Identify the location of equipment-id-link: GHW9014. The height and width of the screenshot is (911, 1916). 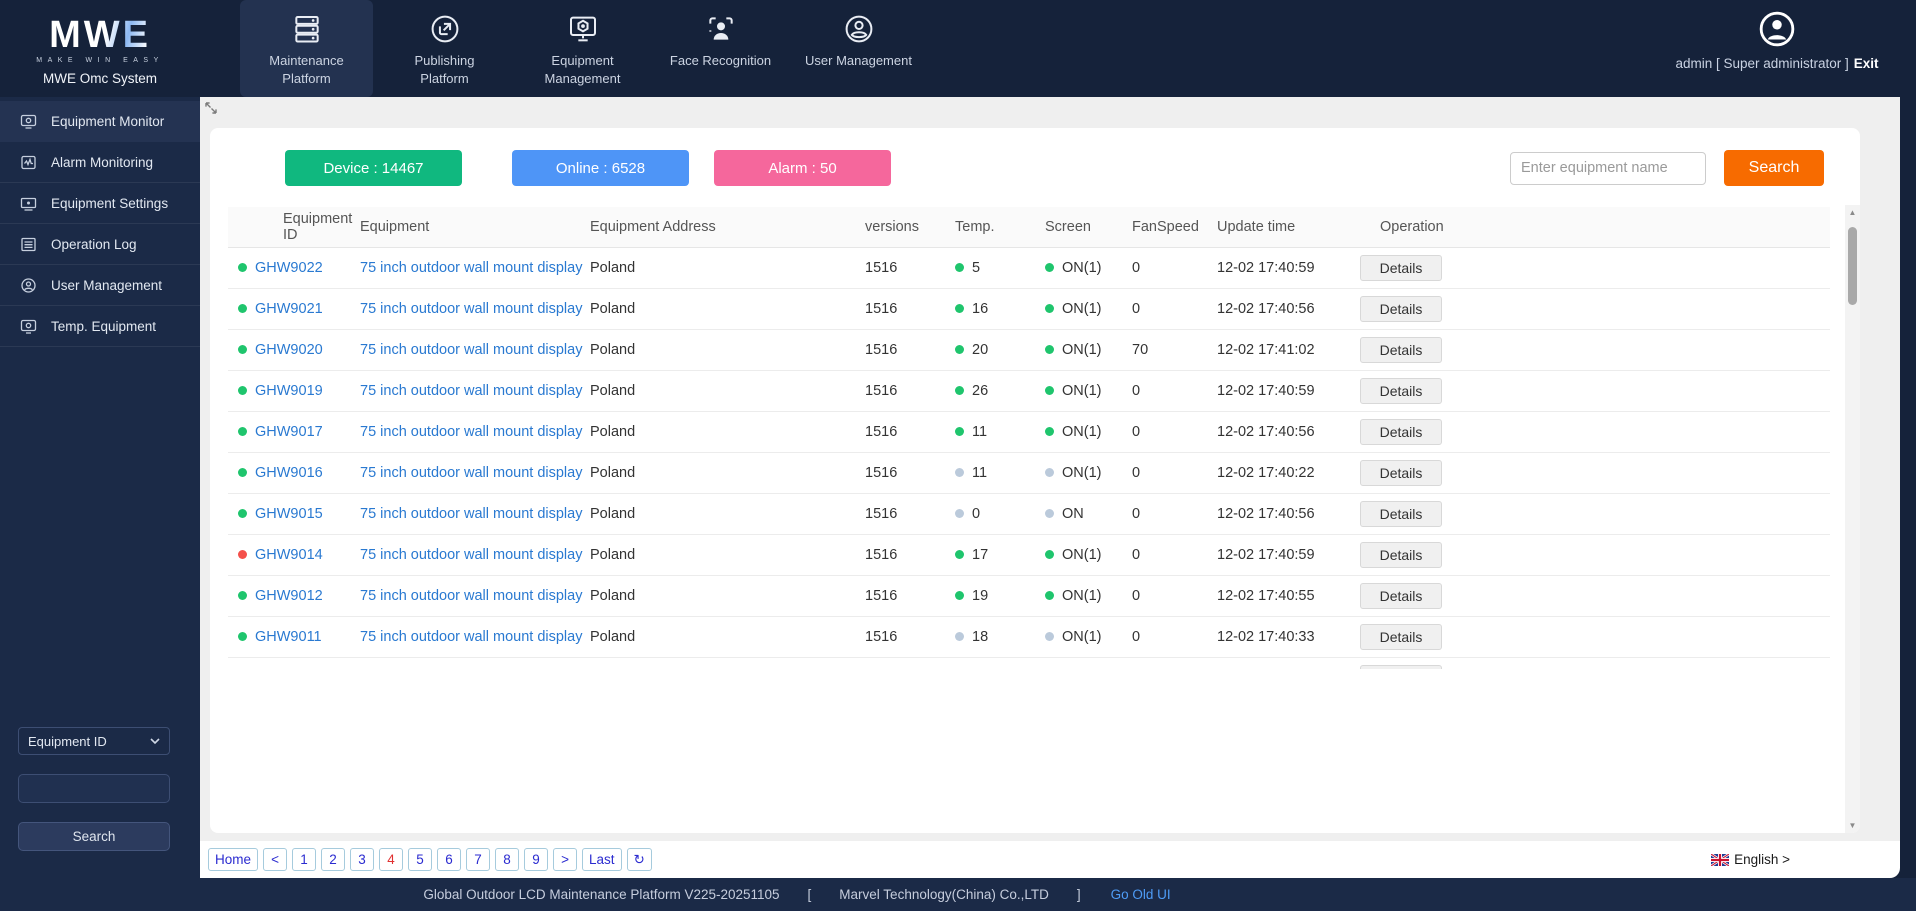
(289, 555).